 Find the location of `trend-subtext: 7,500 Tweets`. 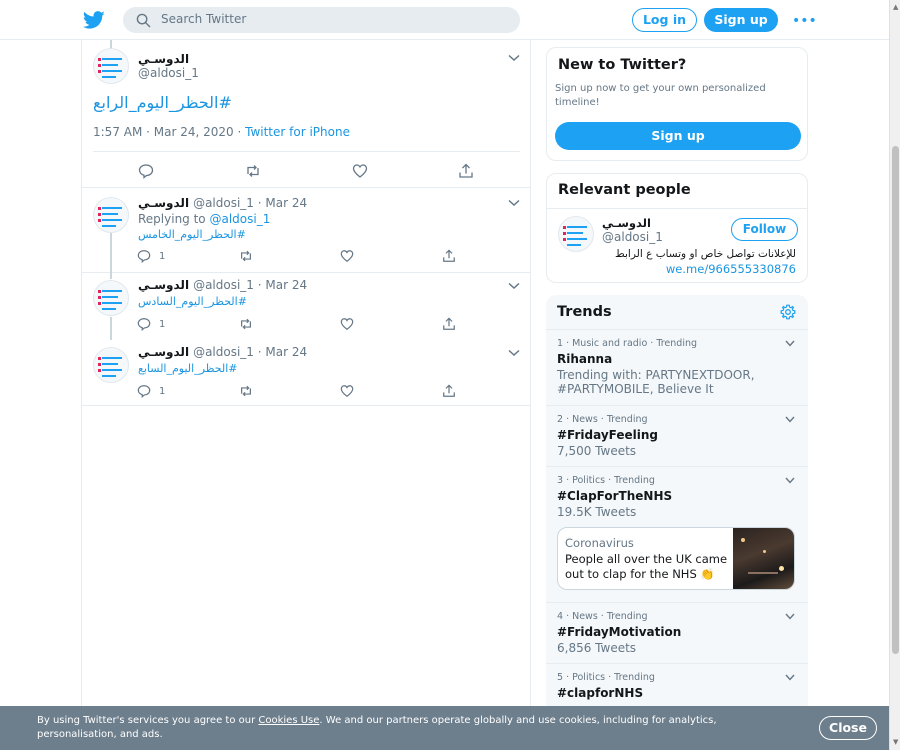

trend-subtext: 7,500 Tweets is located at coordinates (597, 451).